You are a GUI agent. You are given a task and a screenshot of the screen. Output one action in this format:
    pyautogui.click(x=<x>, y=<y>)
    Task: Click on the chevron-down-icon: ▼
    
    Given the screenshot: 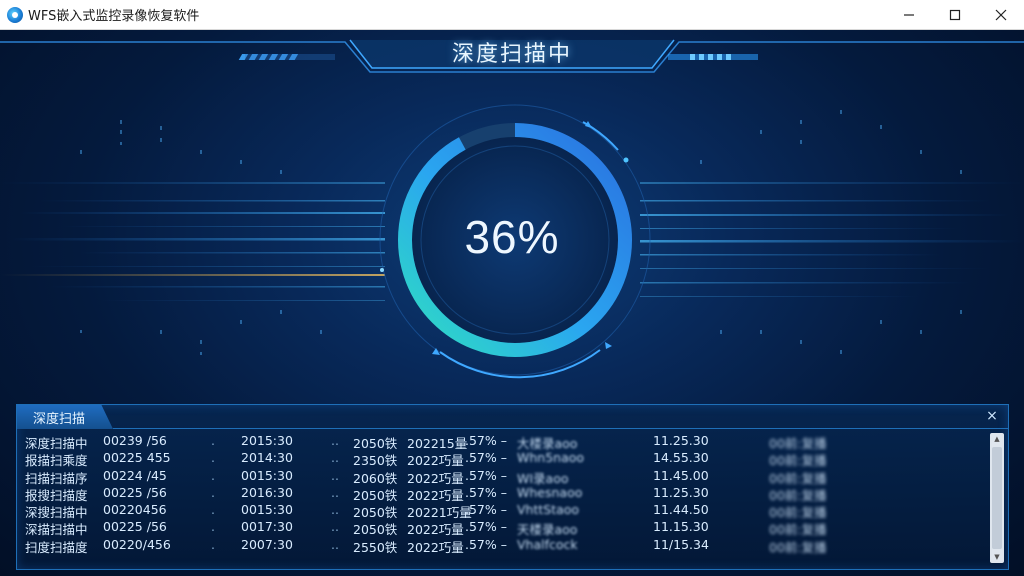 What is the action you would take?
    pyautogui.click(x=997, y=557)
    